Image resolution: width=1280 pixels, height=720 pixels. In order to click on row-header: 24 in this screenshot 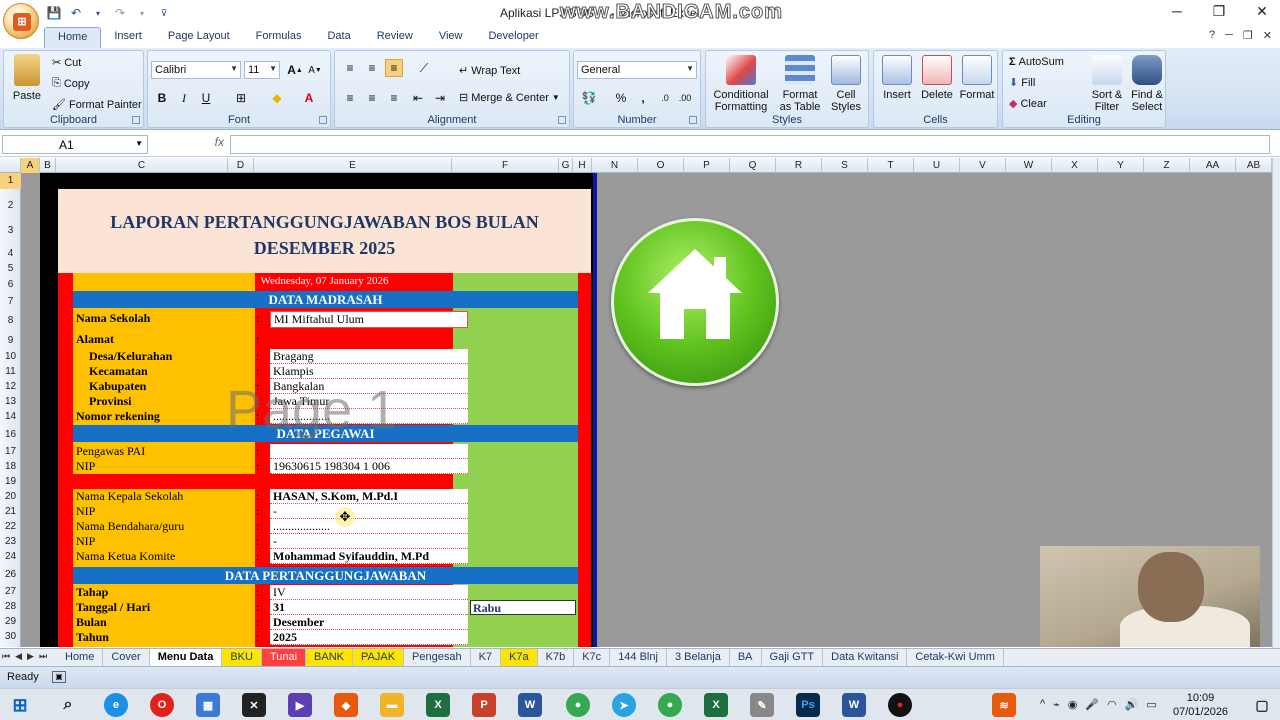, I will do `click(10, 556)`.